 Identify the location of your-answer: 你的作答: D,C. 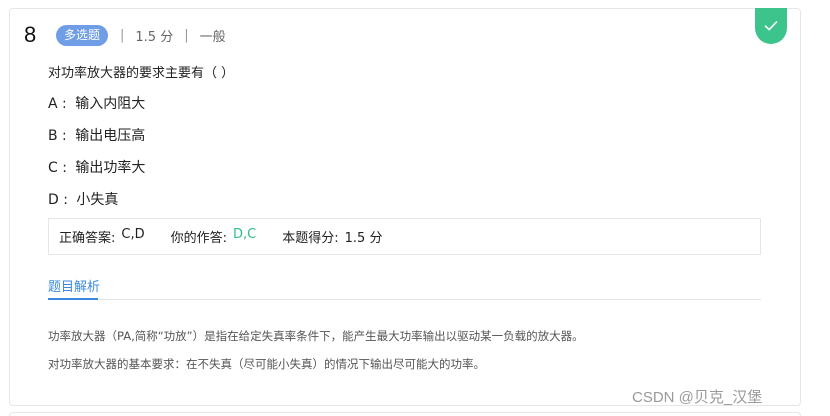
(214, 236).